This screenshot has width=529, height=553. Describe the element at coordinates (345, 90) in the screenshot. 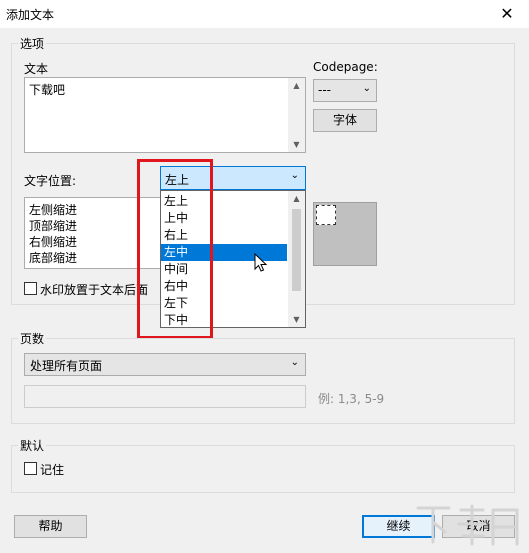

I see `codepage-select: --- ⌄` at that location.